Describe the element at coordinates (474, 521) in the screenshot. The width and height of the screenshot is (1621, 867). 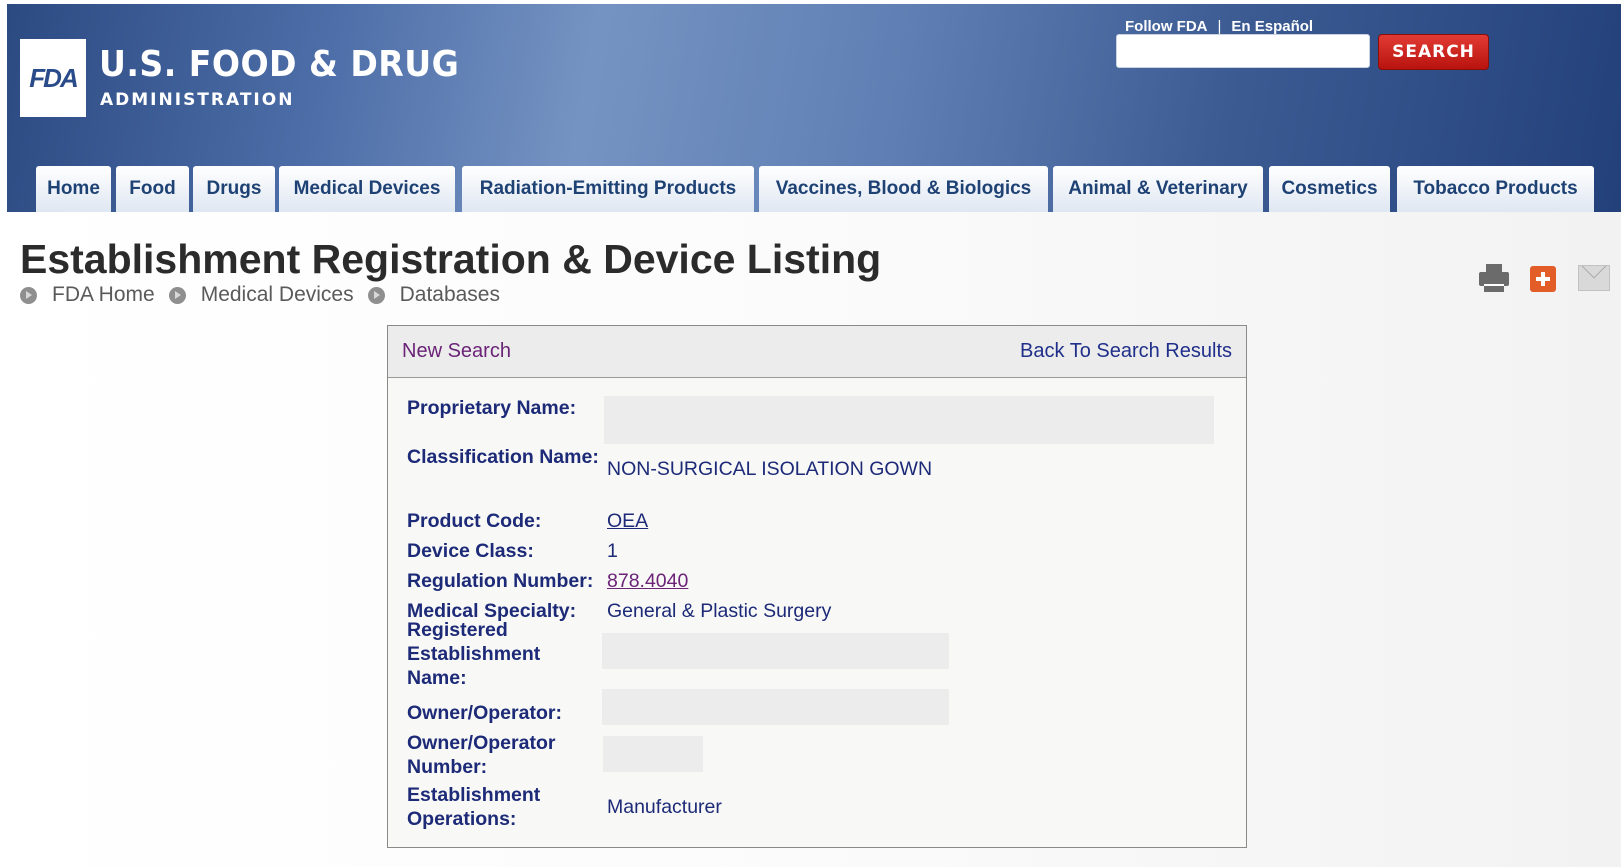
I see `field-label: Product Code:` at that location.